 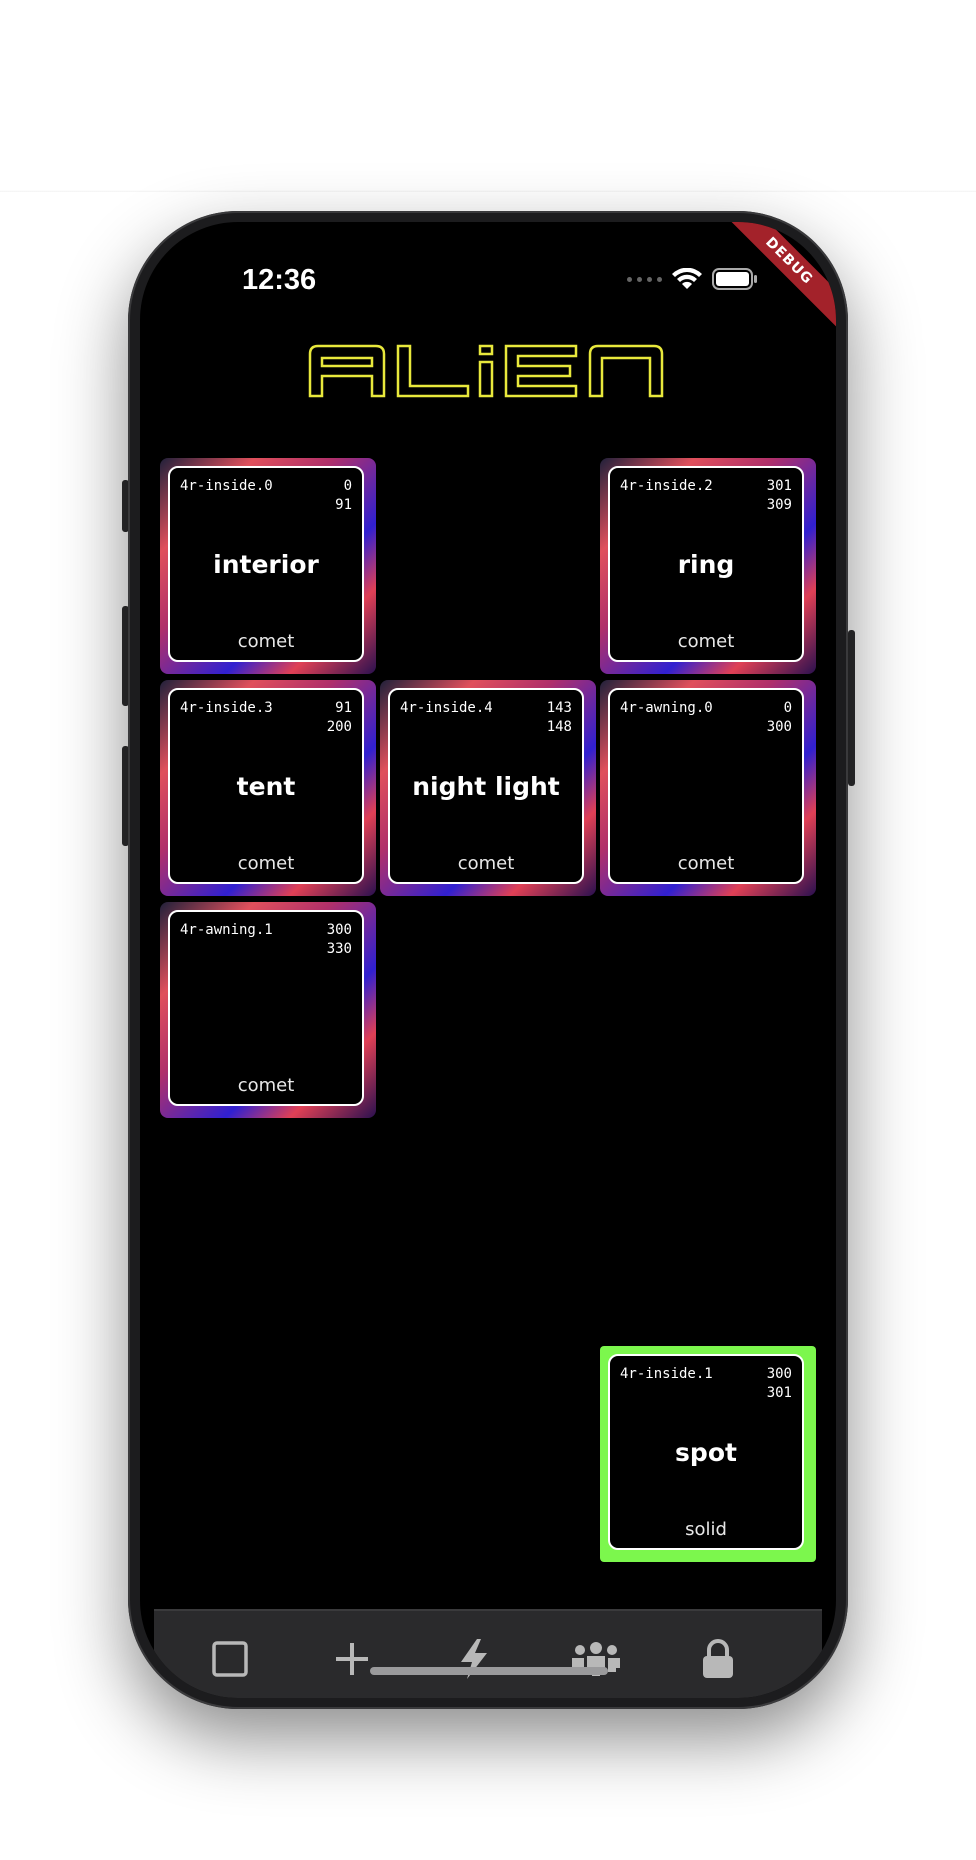 What do you see at coordinates (779, 727) in the screenshot?
I see `tile-end: 300` at bounding box center [779, 727].